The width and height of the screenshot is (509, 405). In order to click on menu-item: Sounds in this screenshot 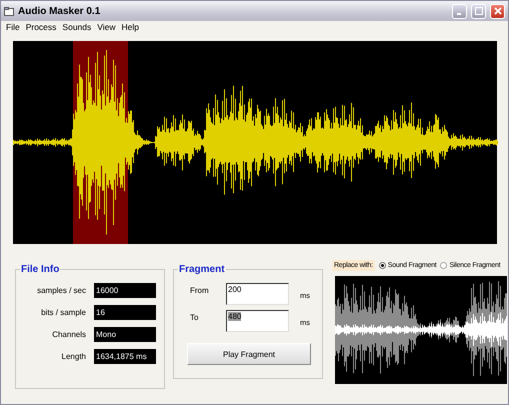, I will do `click(76, 27)`.